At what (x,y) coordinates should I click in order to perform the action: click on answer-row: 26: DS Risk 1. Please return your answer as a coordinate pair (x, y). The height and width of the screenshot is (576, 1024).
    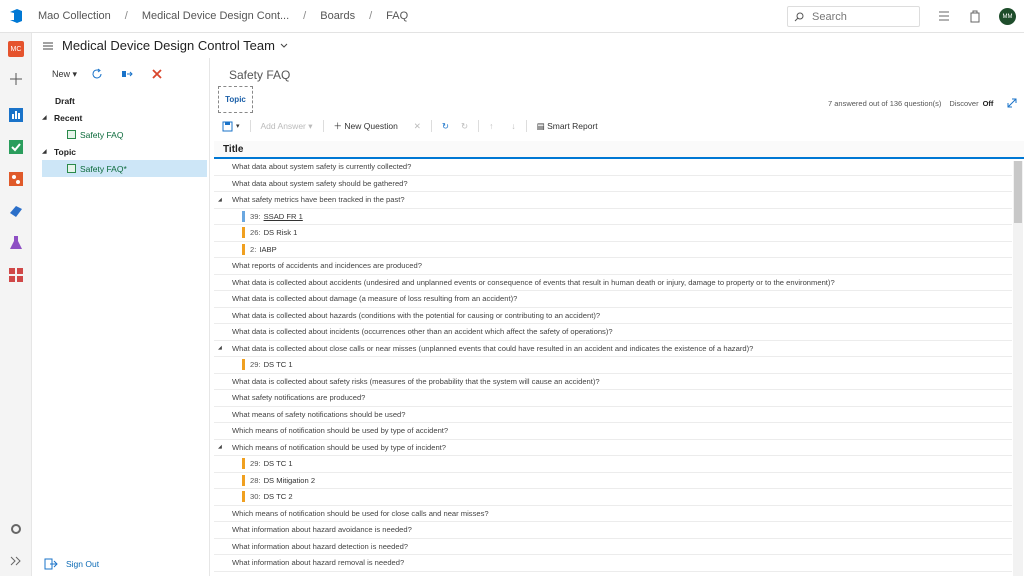
    Looking at the image, I should click on (613, 233).